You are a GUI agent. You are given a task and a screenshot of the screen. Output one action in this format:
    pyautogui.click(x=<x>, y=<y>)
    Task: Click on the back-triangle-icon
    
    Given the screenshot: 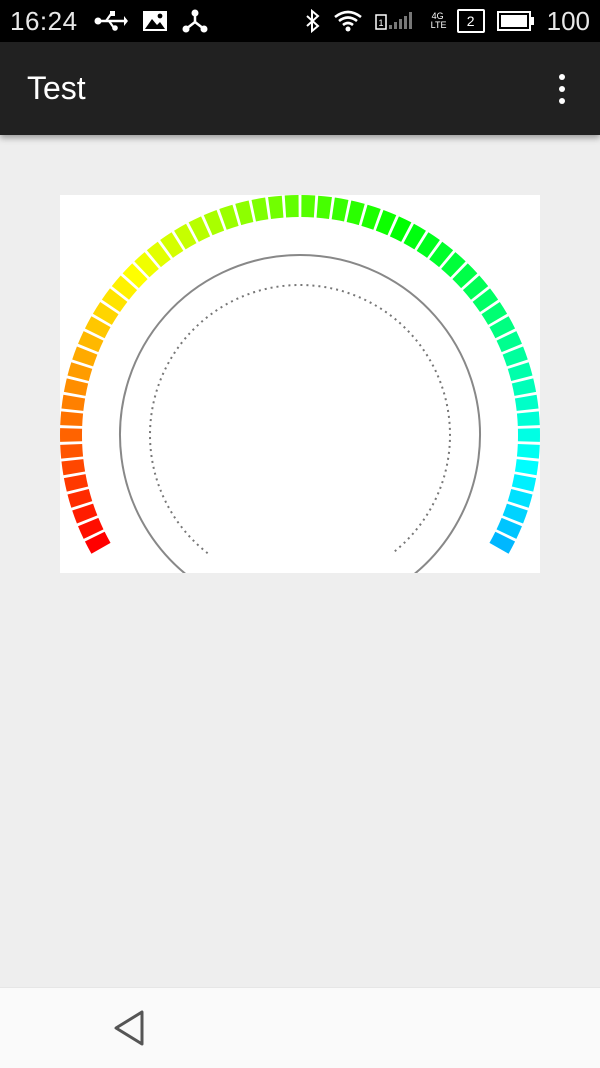 What is the action you would take?
    pyautogui.click(x=130, y=1028)
    